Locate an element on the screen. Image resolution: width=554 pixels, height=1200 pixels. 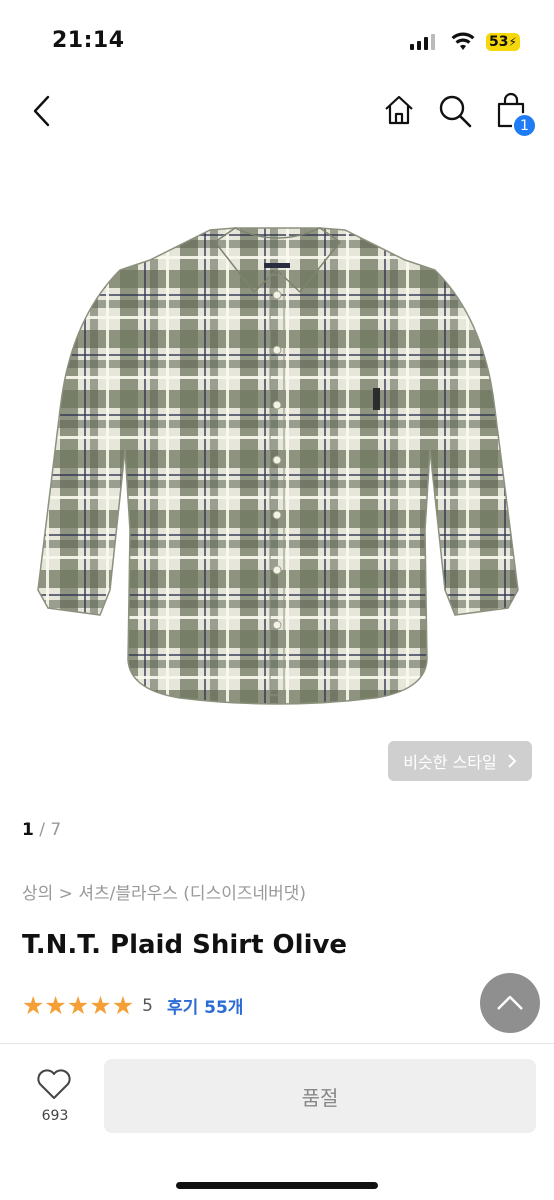
breadcrumb: 상의 > 셔츠/블라우스 (디스이즈네버댓) is located at coordinates (164, 891).